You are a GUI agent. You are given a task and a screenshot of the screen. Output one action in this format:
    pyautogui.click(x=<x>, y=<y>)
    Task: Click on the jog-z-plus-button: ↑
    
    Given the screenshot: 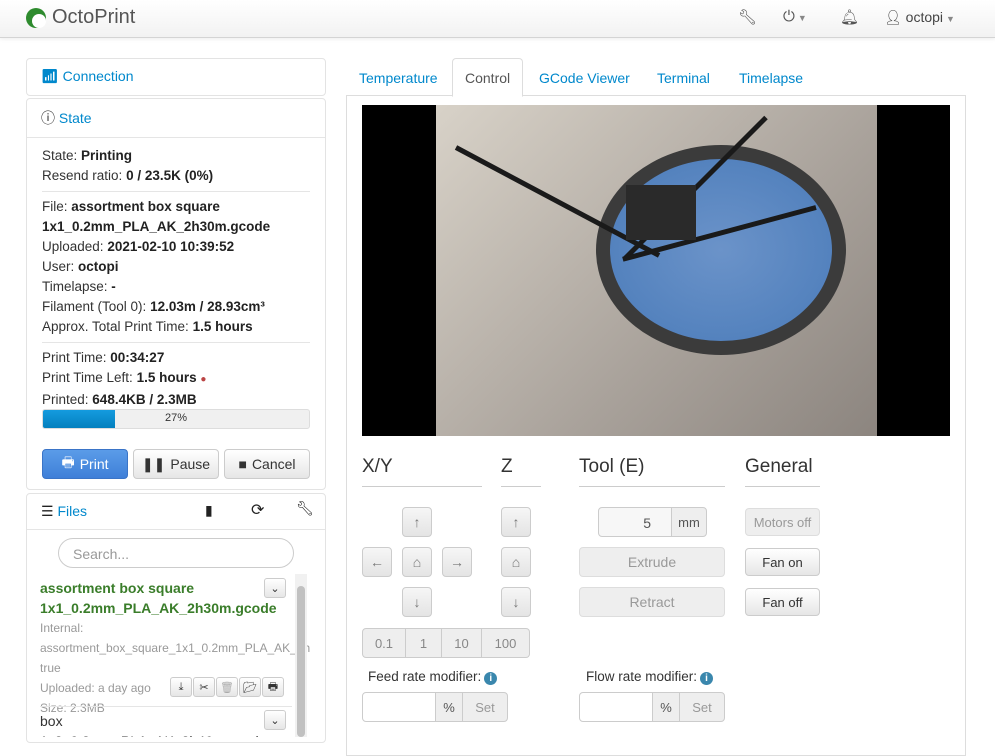 What is the action you would take?
    pyautogui.click(x=516, y=522)
    